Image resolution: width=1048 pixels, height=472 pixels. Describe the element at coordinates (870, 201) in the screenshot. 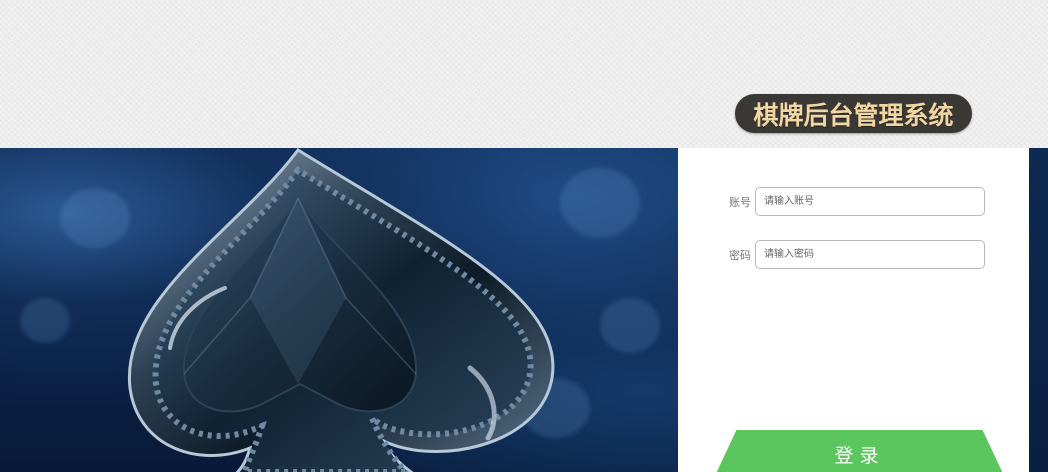

I see `account-input` at that location.